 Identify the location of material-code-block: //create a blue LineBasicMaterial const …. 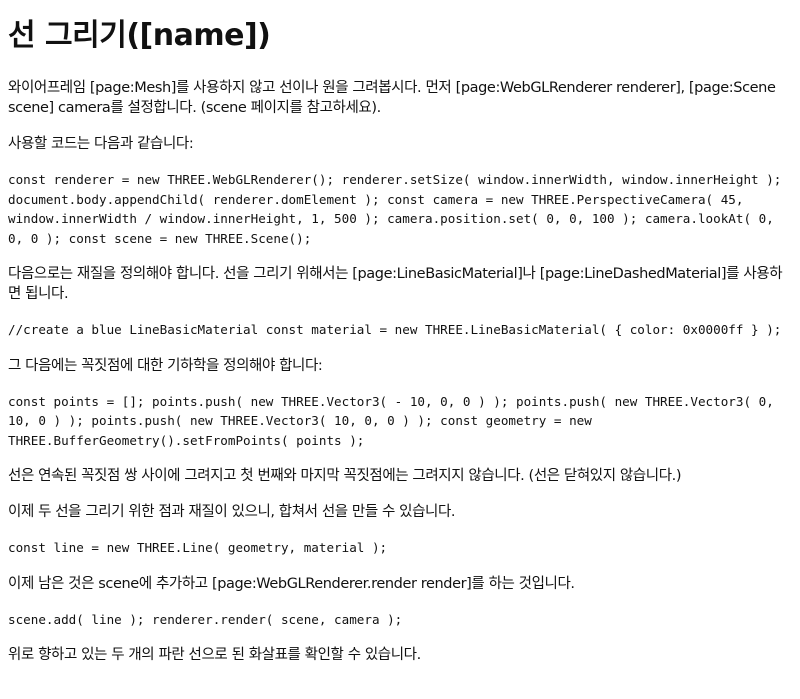
(395, 329).